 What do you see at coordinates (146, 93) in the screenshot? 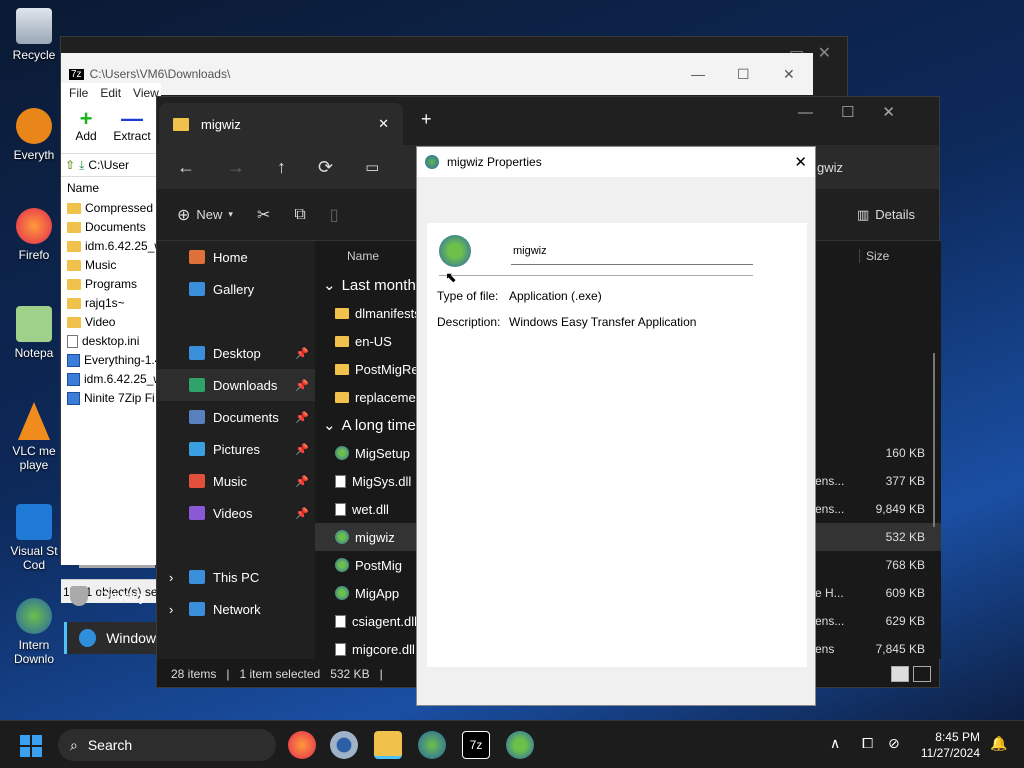
I see `menu-view: View` at bounding box center [146, 93].